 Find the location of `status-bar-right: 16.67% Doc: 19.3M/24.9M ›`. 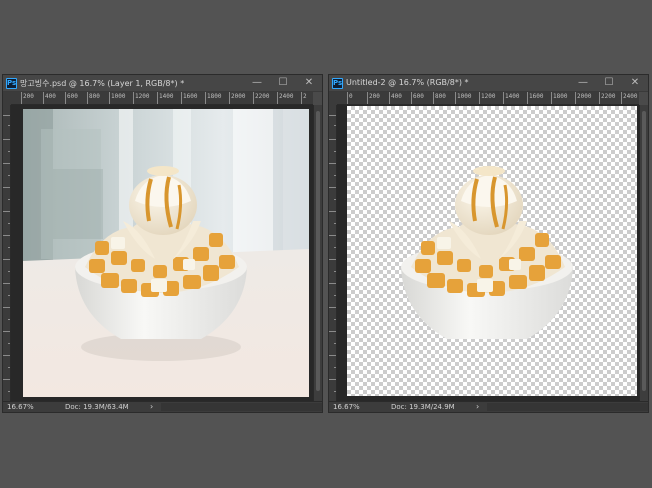

status-bar-right: 16.67% Doc: 19.3M/24.9M › is located at coordinates (488, 406).